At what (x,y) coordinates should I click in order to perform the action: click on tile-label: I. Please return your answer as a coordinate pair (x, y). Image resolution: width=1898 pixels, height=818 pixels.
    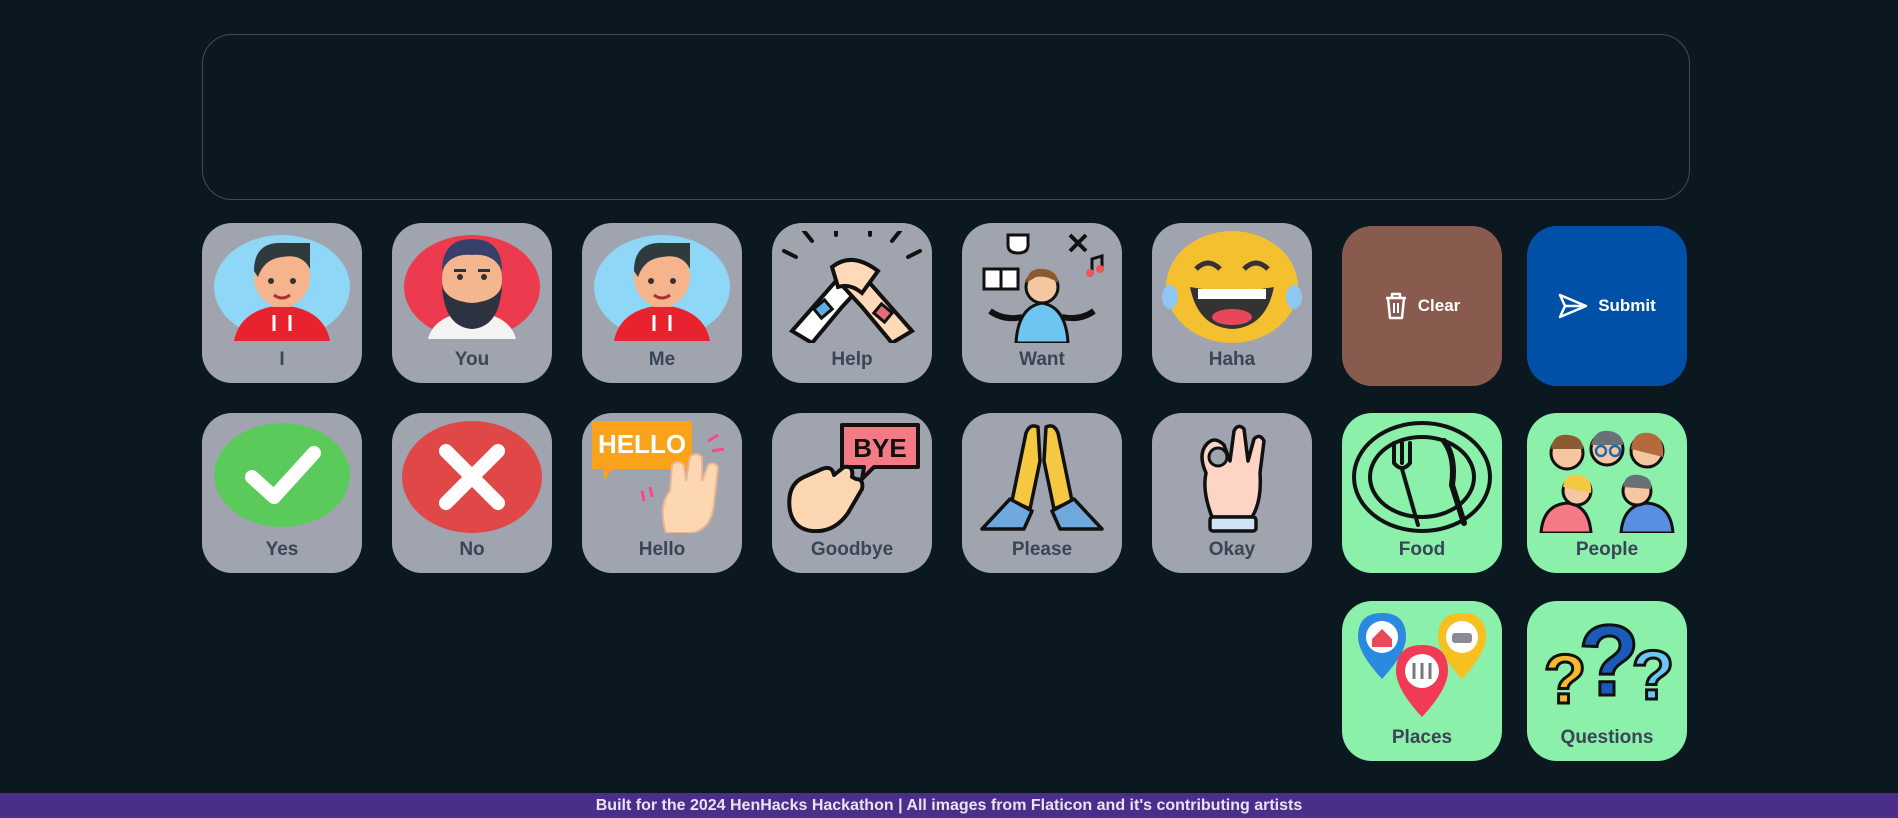
    Looking at the image, I should click on (282, 359).